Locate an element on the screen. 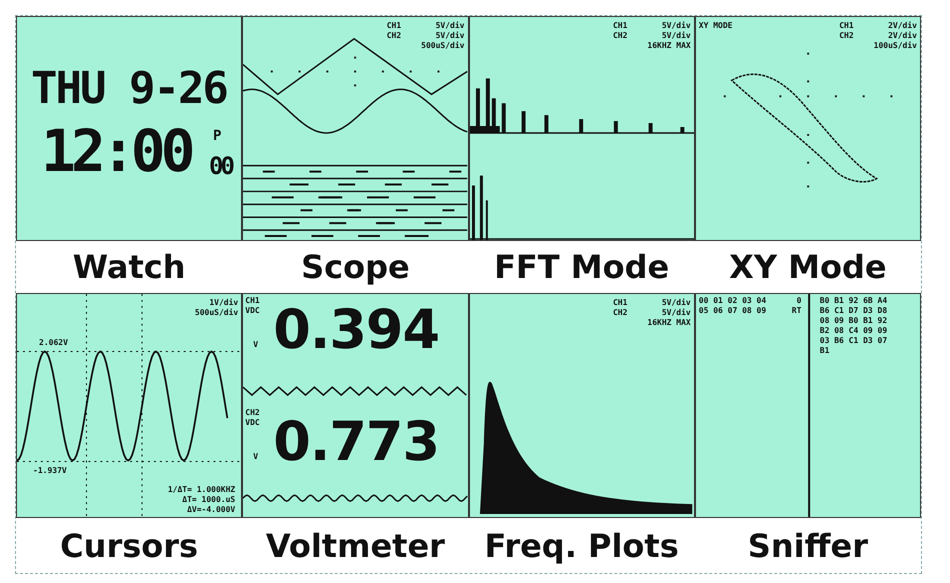 This screenshot has width=950, height=583. mode-caption: Scope is located at coordinates (355, 267).